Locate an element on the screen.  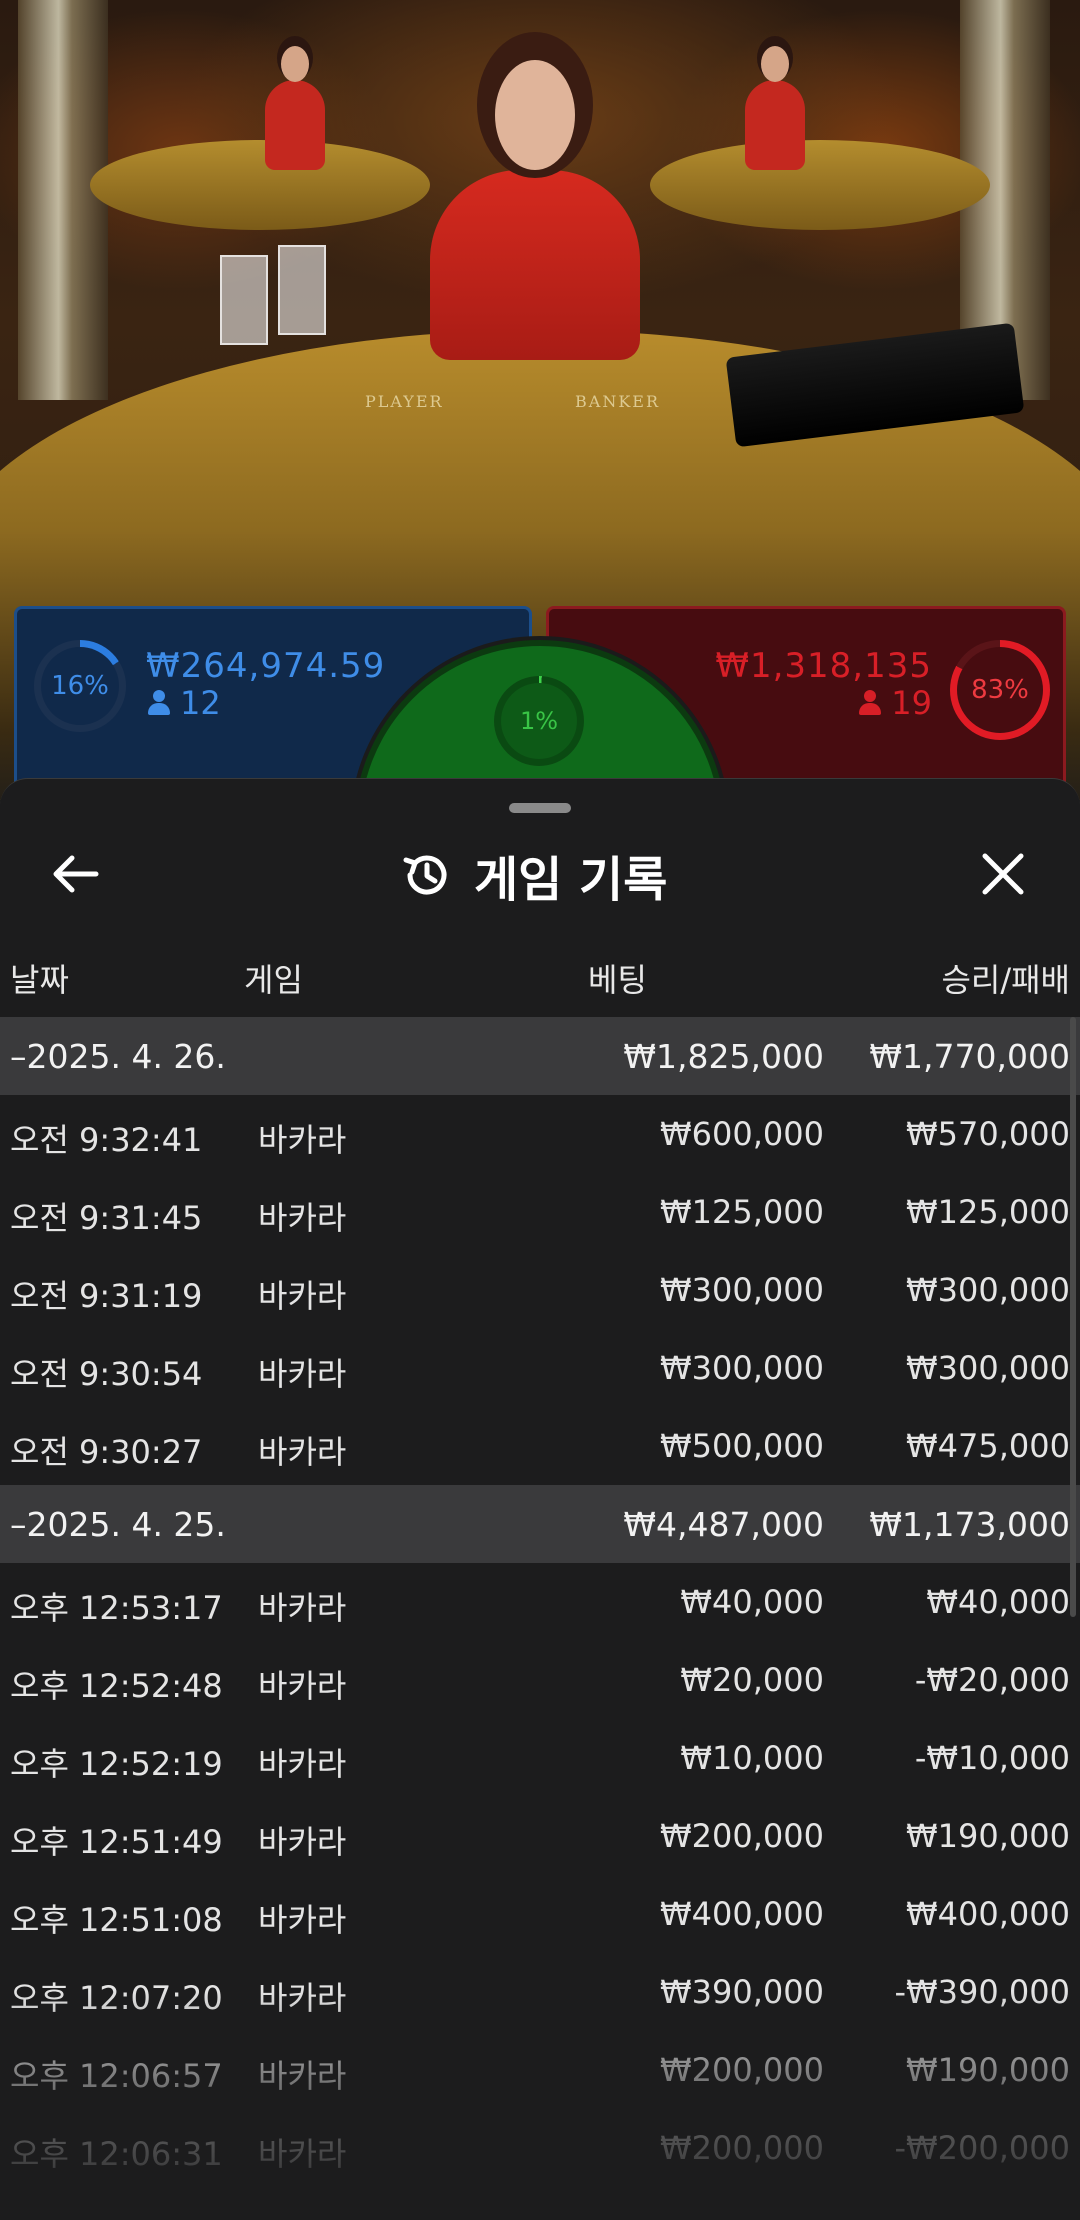
result-cell: ₩125,000 is located at coordinates (988, 1212).